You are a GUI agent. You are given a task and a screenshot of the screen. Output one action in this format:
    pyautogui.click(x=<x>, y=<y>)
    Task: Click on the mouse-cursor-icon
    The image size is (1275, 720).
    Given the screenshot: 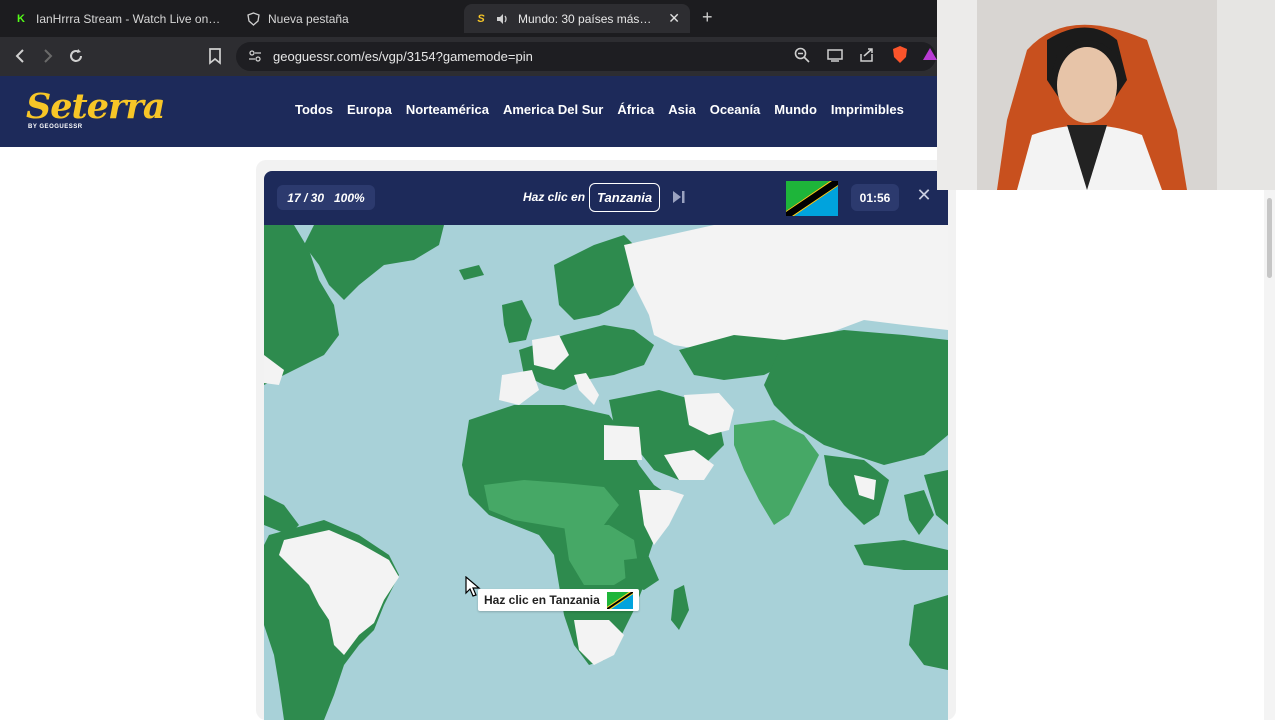 What is the action you would take?
    pyautogui.click(x=473, y=586)
    